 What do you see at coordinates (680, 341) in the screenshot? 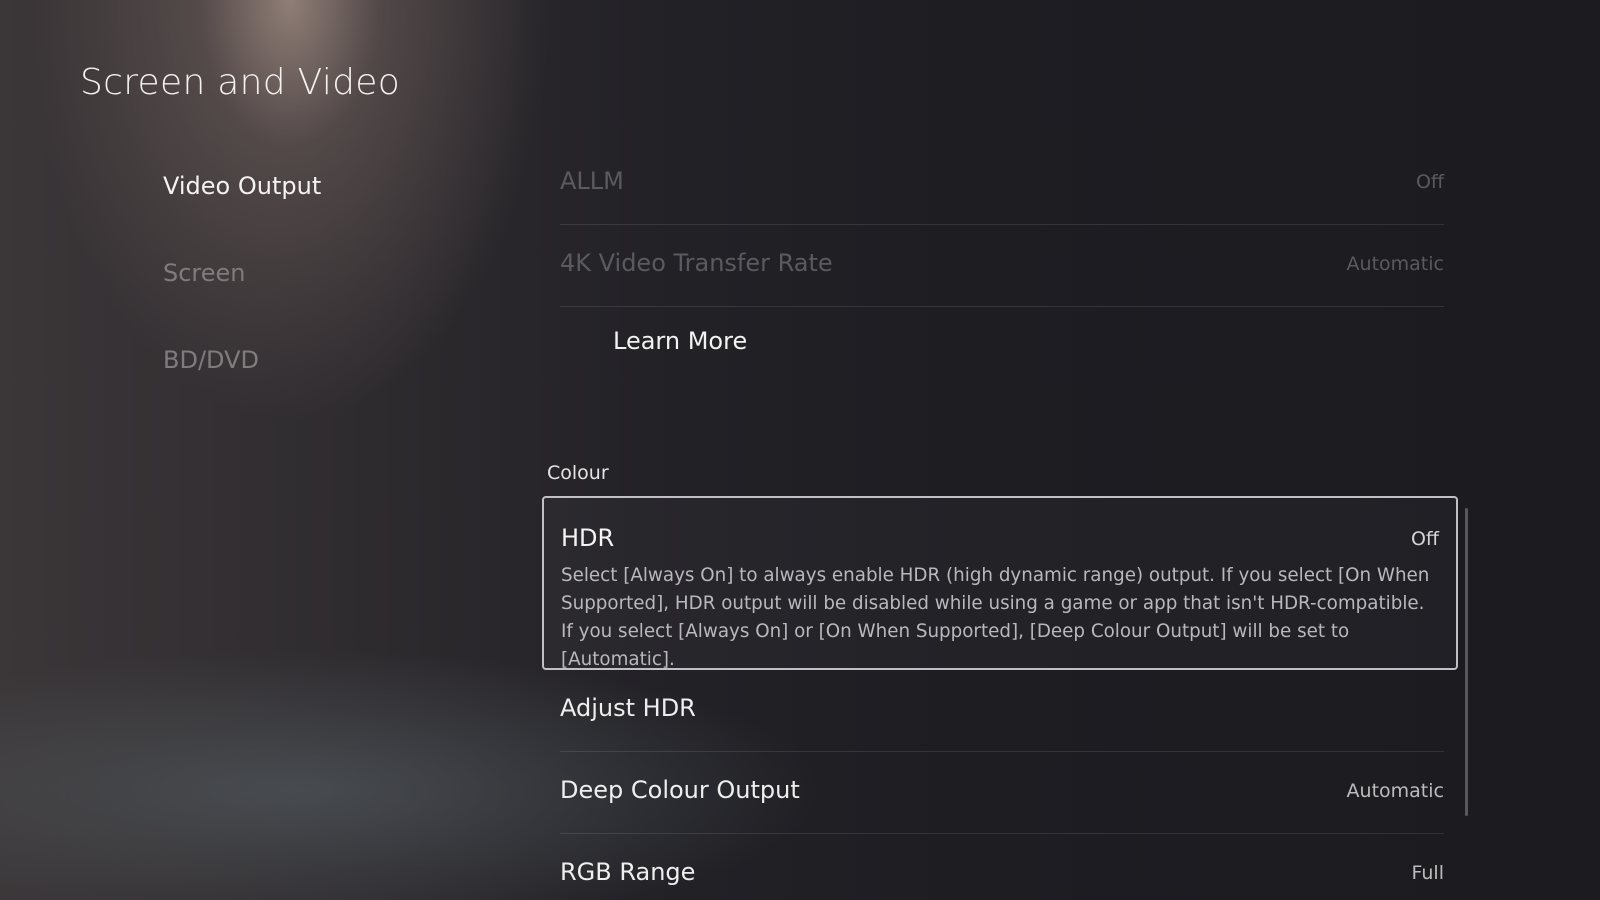
I see `learn-more-link: Learn More` at bounding box center [680, 341].